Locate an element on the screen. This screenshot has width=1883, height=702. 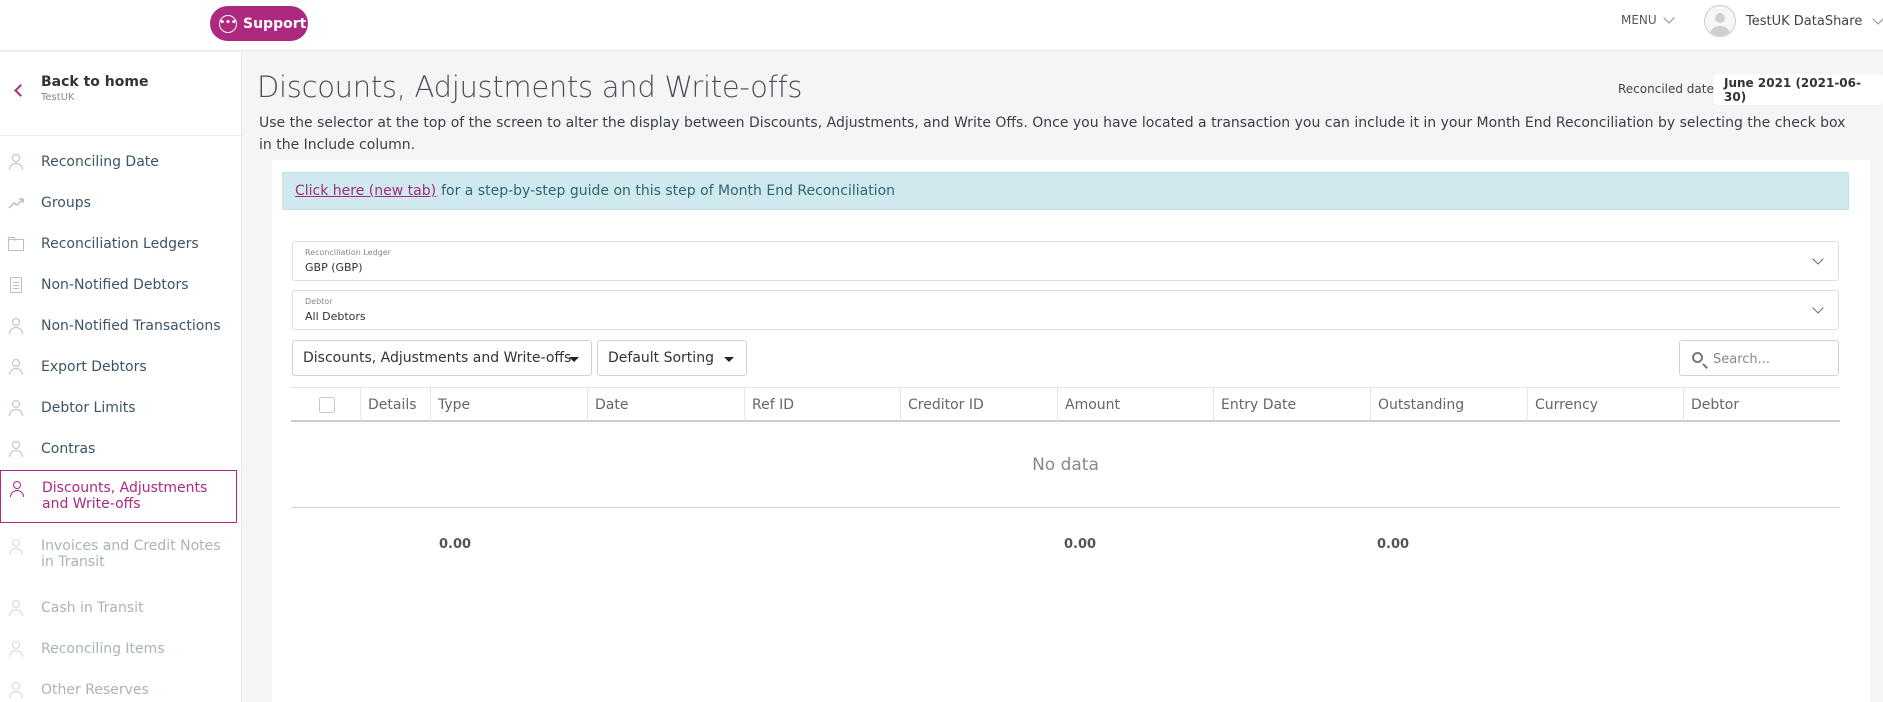
chevron-left-icon is located at coordinates (20, 90).